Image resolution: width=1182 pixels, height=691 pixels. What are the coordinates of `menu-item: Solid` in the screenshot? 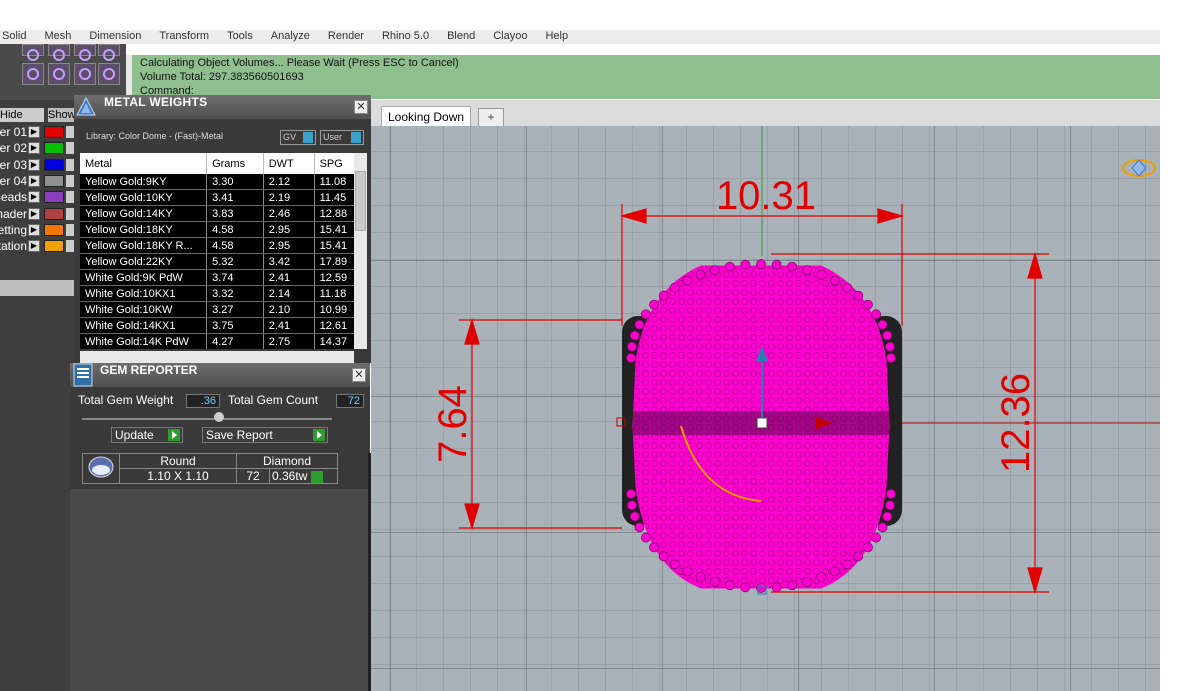 It's located at (13, 36).